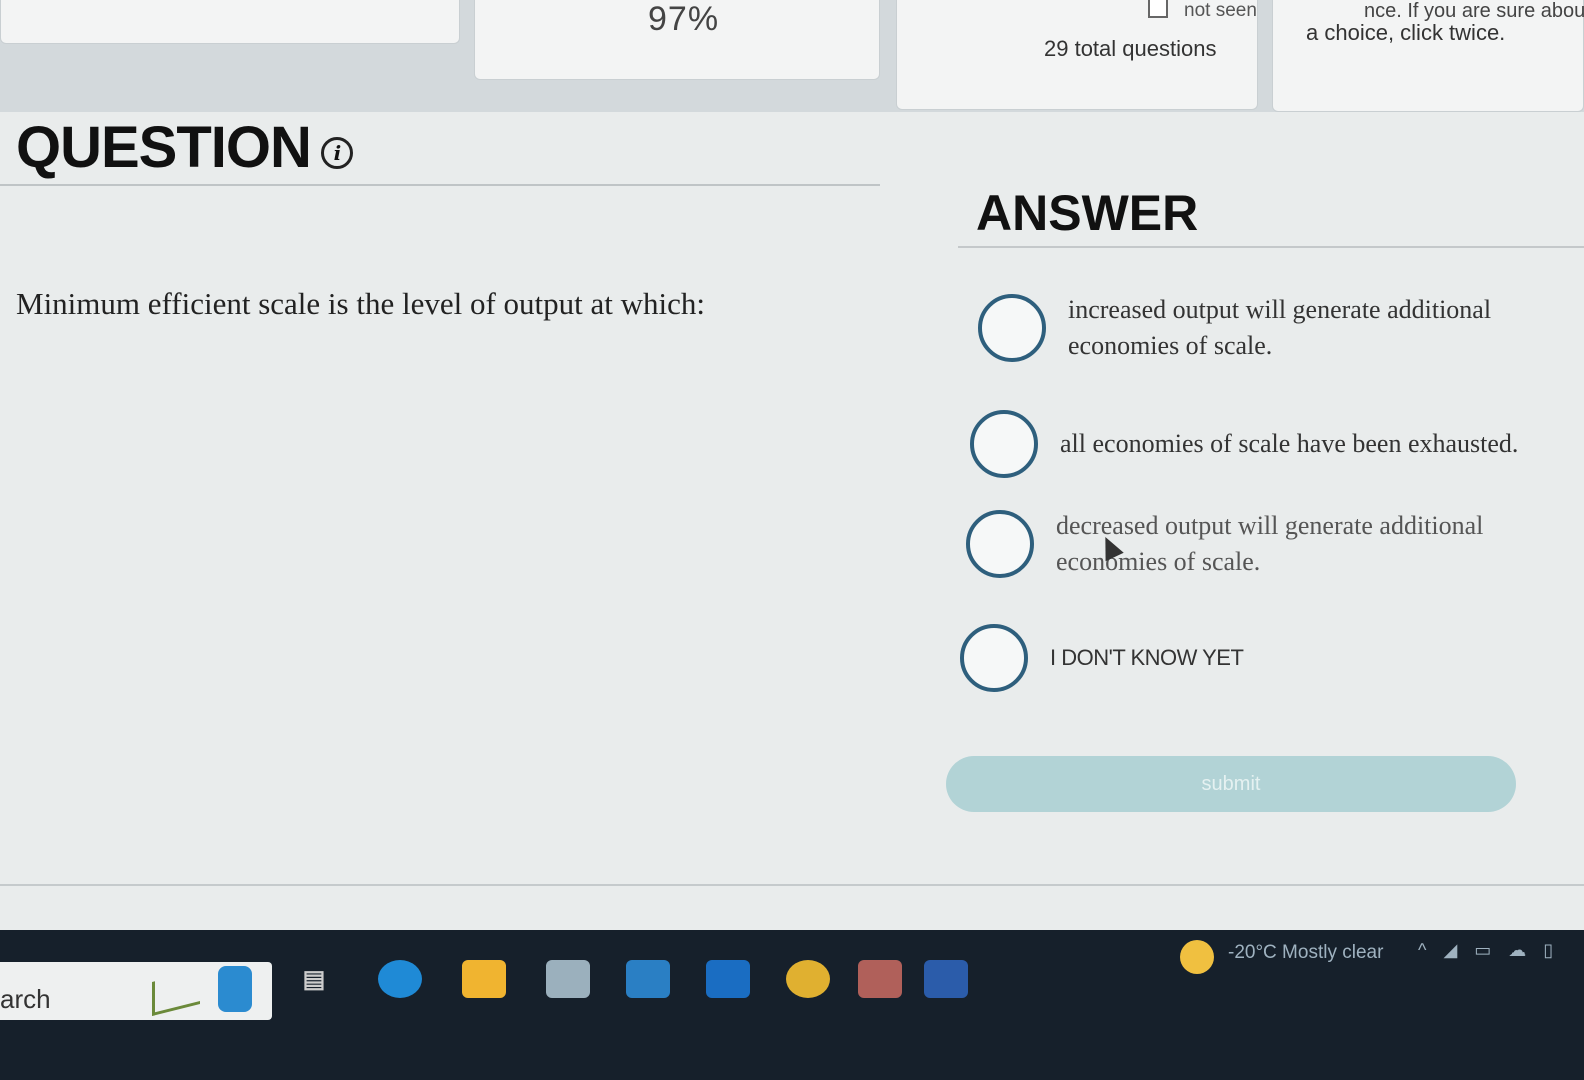 Image resolution: width=1584 pixels, height=1080 pixels. Describe the element at coordinates (1220, 10) in the screenshot. I see `not-seen-label: not seen` at that location.